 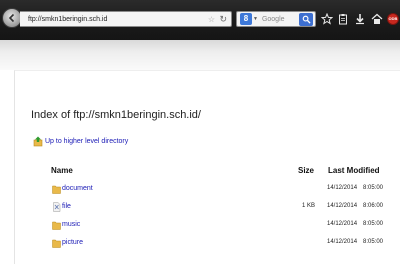 I want to click on column-header-size: Size, so click(x=306, y=170).